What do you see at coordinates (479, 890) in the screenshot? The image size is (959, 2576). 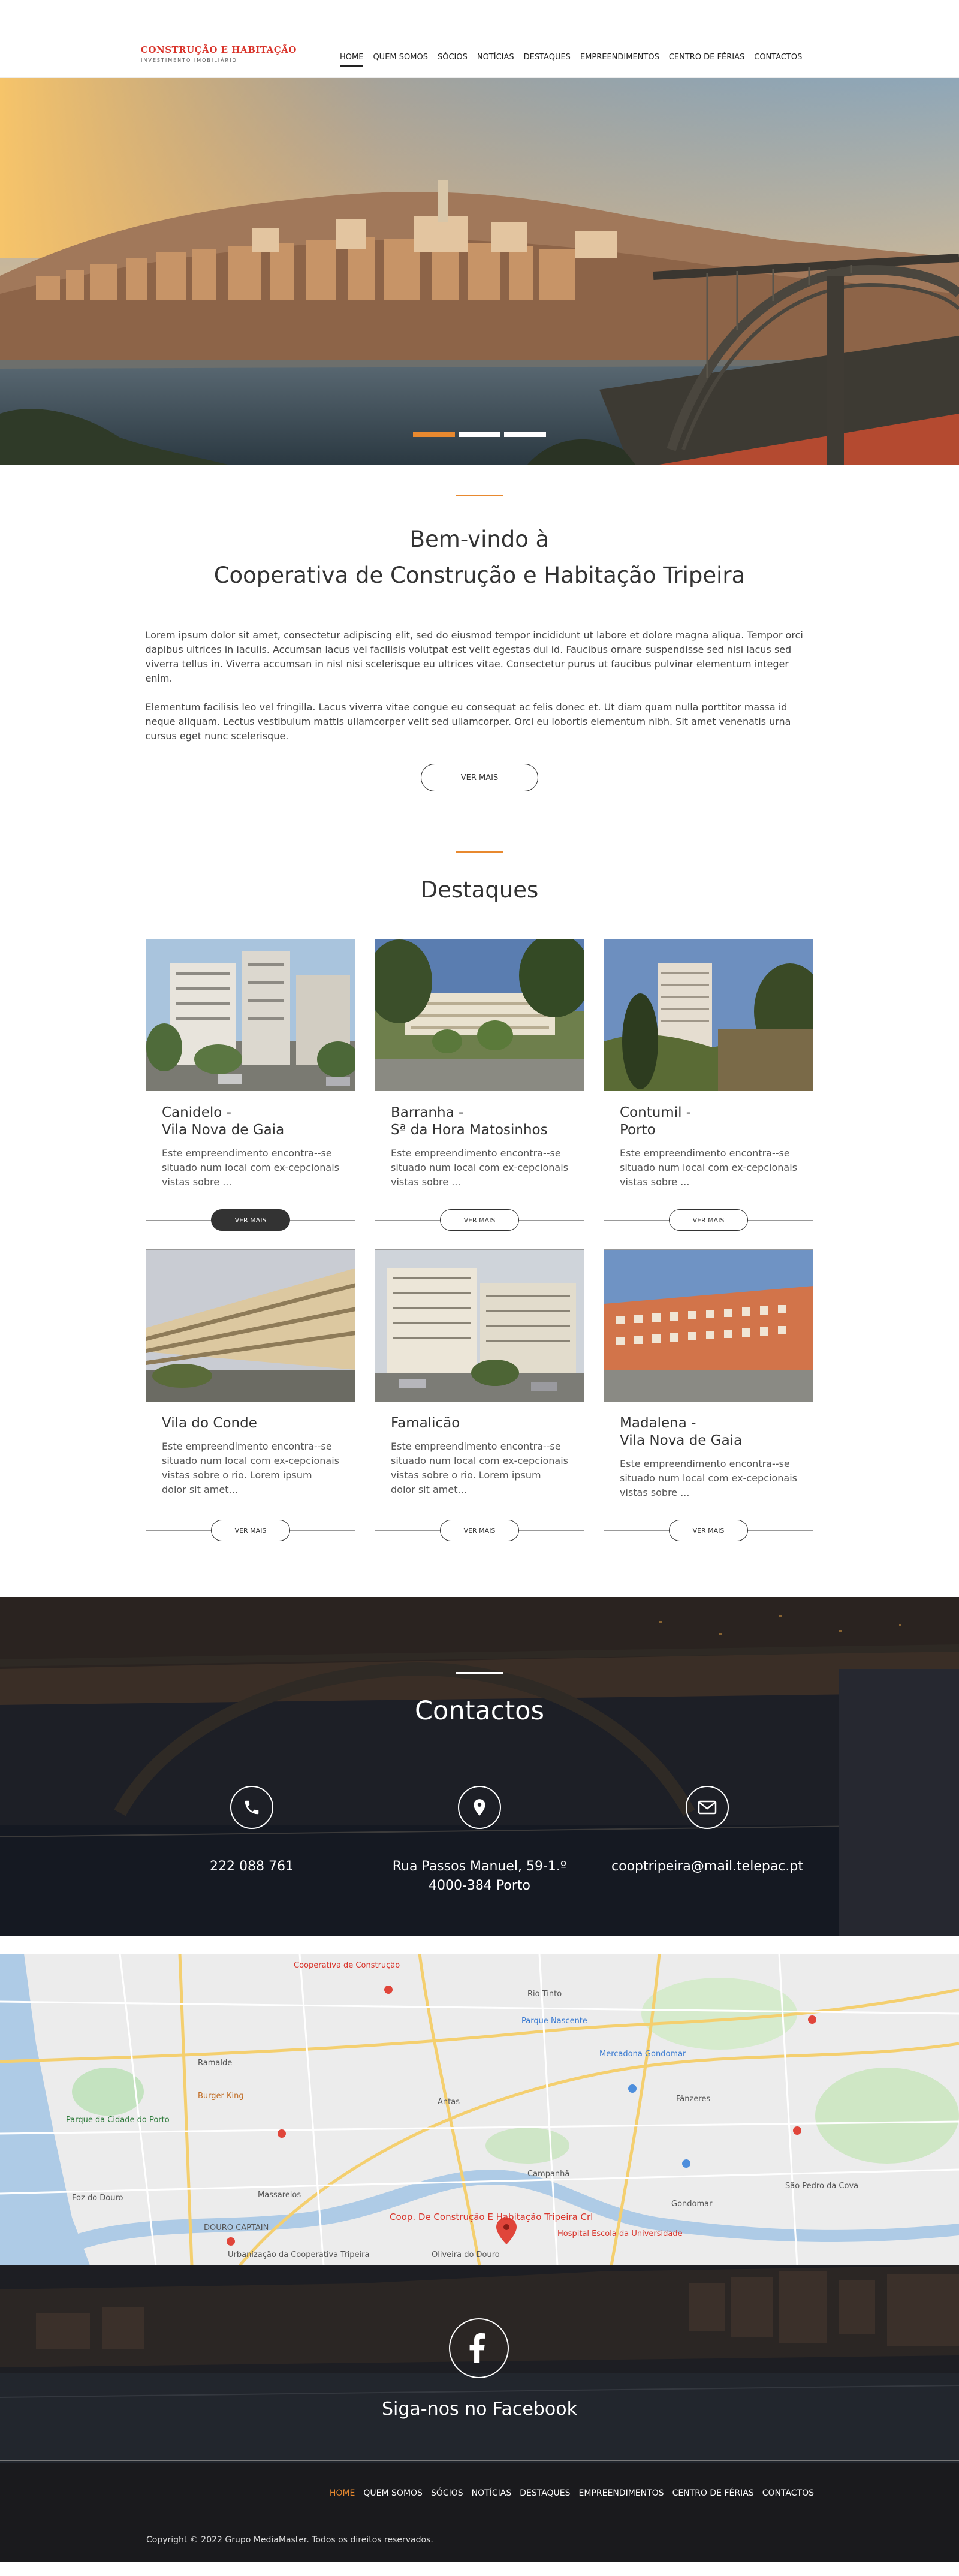 I see `destaques-title: Destaques` at bounding box center [479, 890].